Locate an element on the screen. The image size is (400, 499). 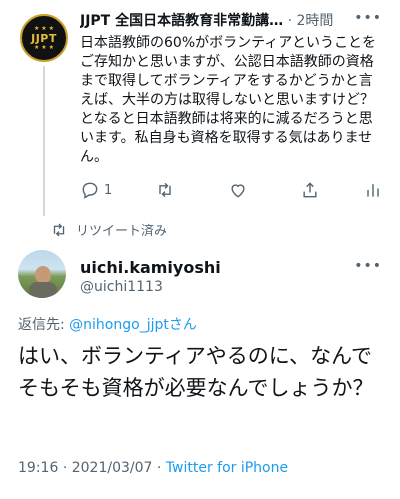
author-avatar is located at coordinates (42, 274).